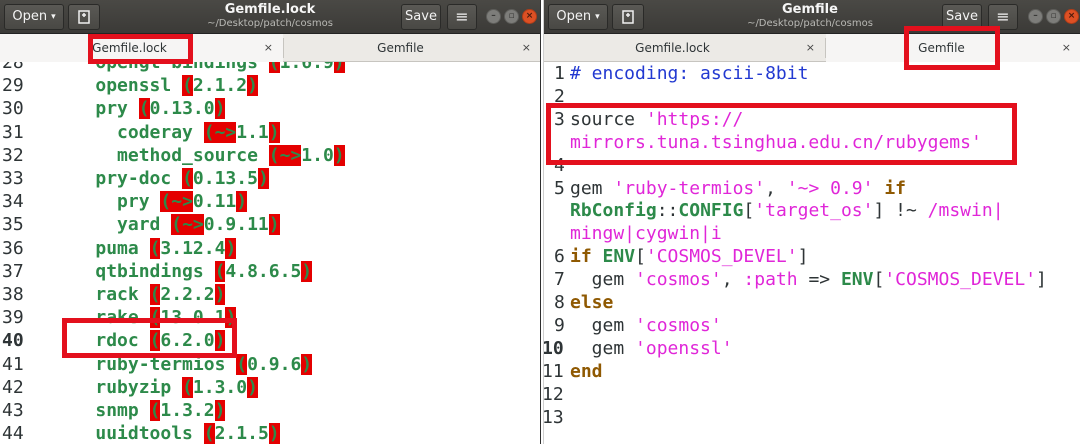  I want to click on line-number: 9, so click(559, 325).